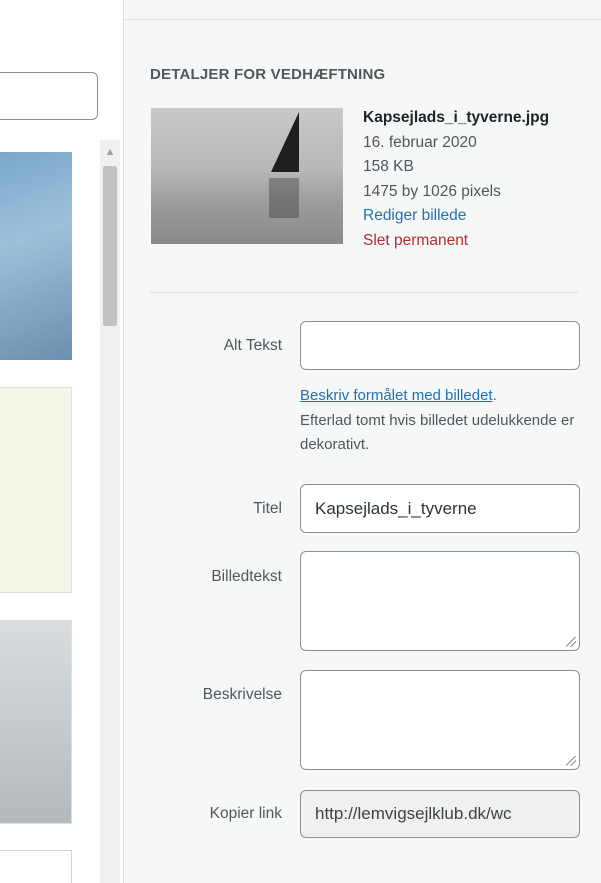 The image size is (601, 883). Describe the element at coordinates (440, 814) in the screenshot. I see `copy-link-input: http://lemvigsejlklub.dk/wc` at that location.